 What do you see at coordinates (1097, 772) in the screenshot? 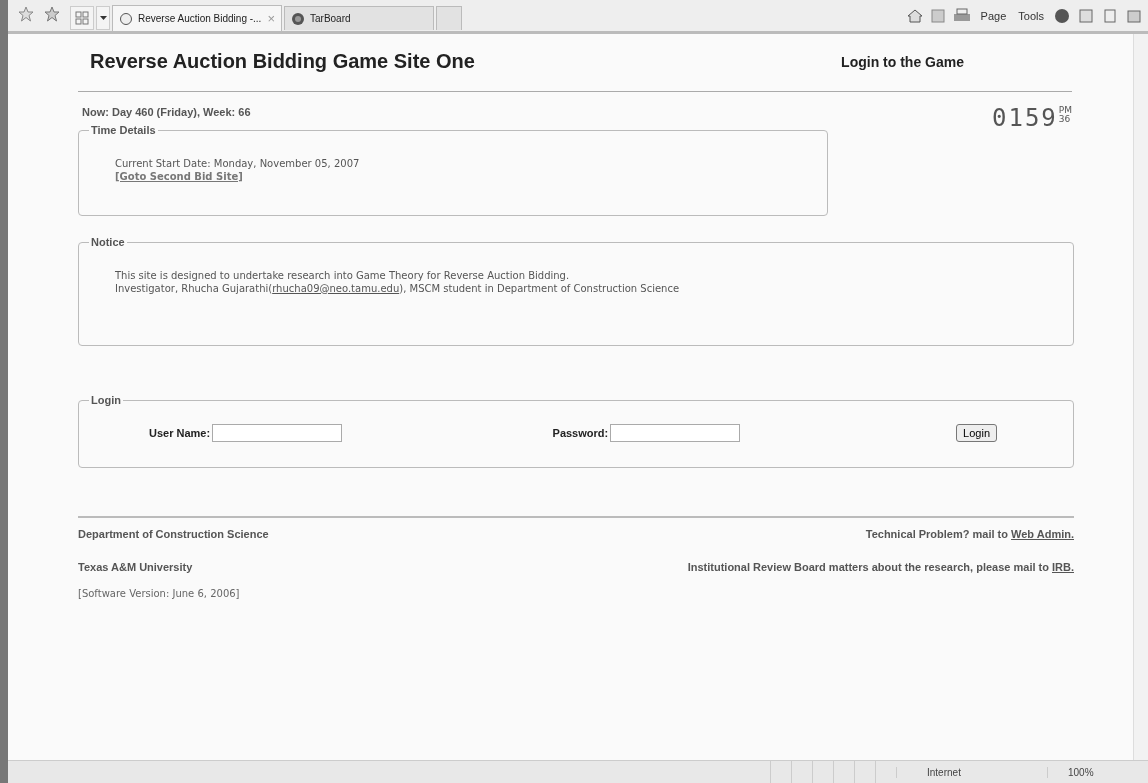
I see `zoom-level: 100%` at bounding box center [1097, 772].